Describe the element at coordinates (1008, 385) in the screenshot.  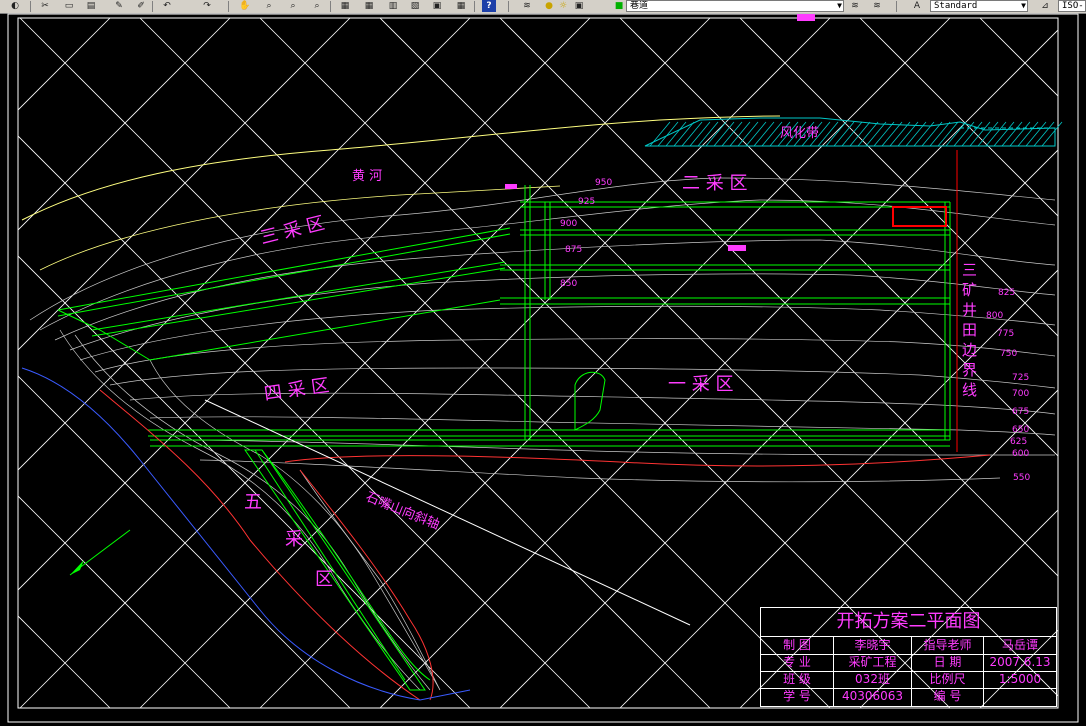
I see `contour-labels-right: 825 800 775 750 725 700 675 650 625 600 550` at that location.